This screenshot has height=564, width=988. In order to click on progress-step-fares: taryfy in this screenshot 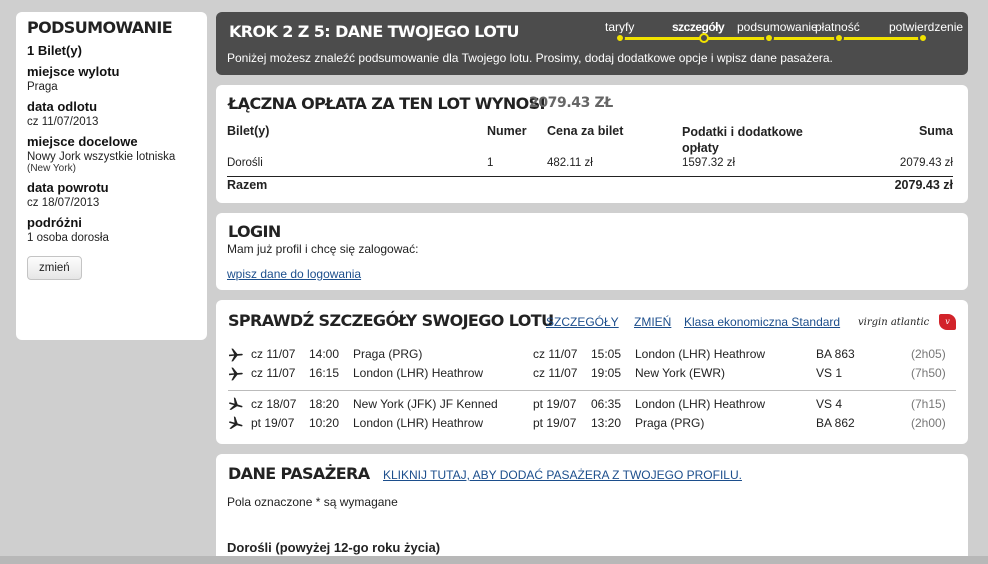, I will do `click(620, 27)`.